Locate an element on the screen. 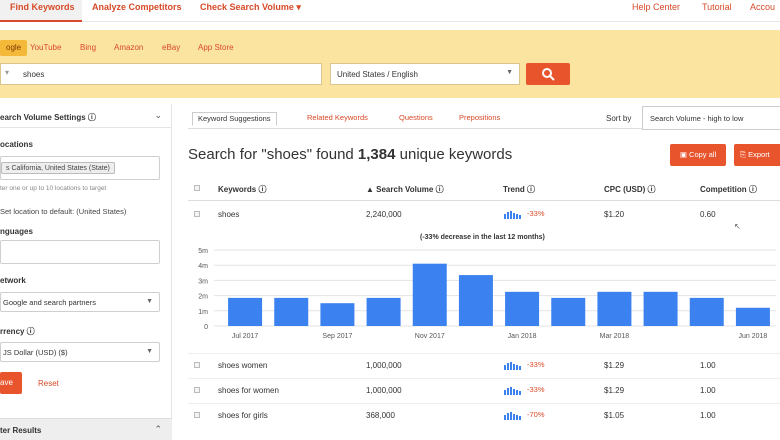  save-button: ave is located at coordinates (11, 383).